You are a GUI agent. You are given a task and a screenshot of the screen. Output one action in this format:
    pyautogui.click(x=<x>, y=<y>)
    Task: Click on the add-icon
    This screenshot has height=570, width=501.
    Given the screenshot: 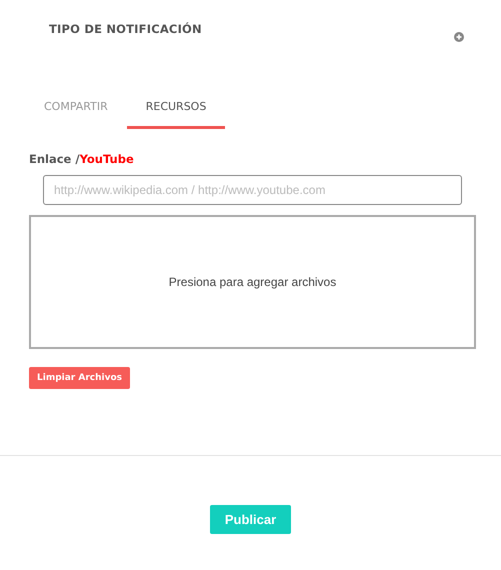 What is the action you would take?
    pyautogui.click(x=459, y=37)
    